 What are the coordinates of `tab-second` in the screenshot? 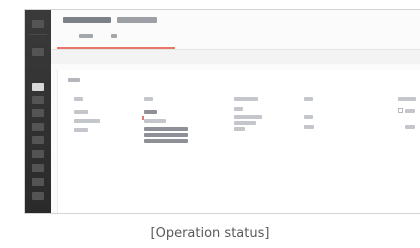 It's located at (114, 36).